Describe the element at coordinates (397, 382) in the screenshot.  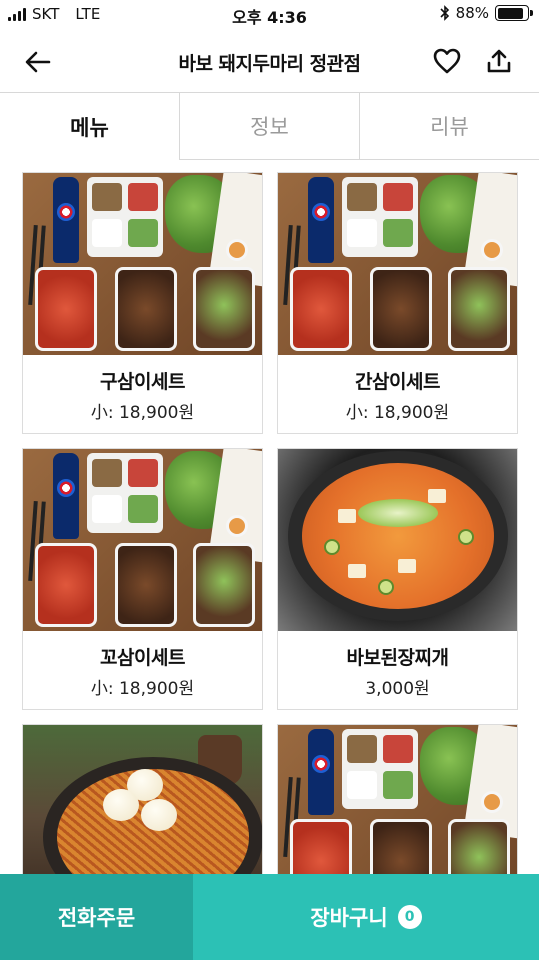
I see `menu-item-name: 간삼이세트` at that location.